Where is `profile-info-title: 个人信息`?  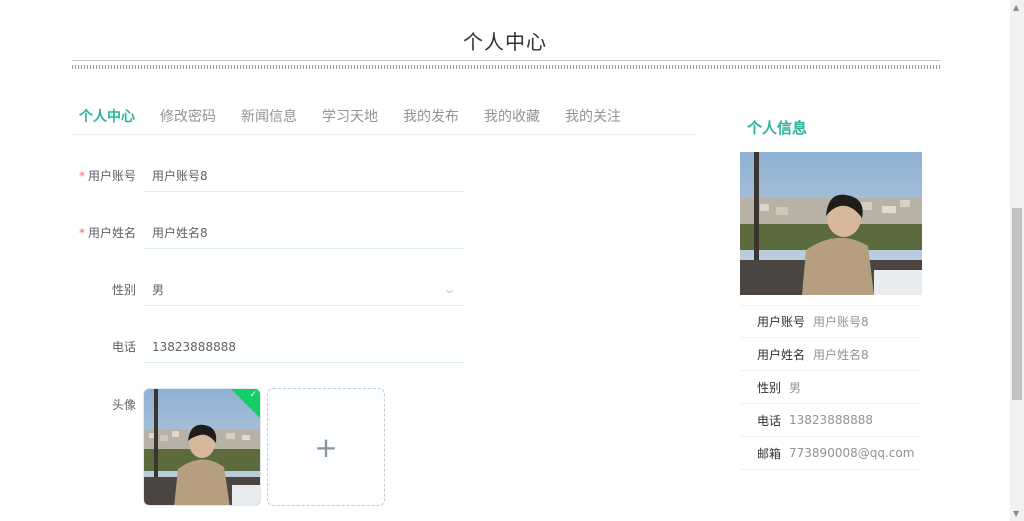
profile-info-title: 个人信息 is located at coordinates (777, 128).